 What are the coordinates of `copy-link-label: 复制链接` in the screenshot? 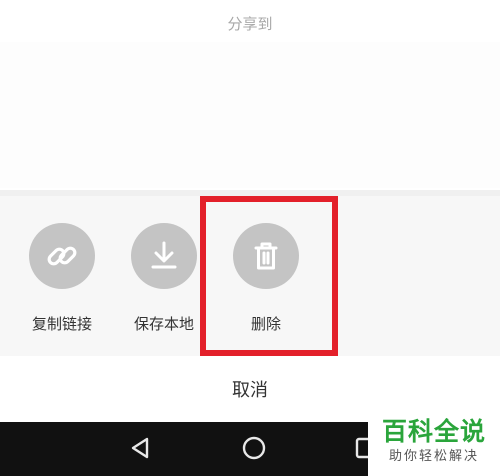 It's located at (61, 324).